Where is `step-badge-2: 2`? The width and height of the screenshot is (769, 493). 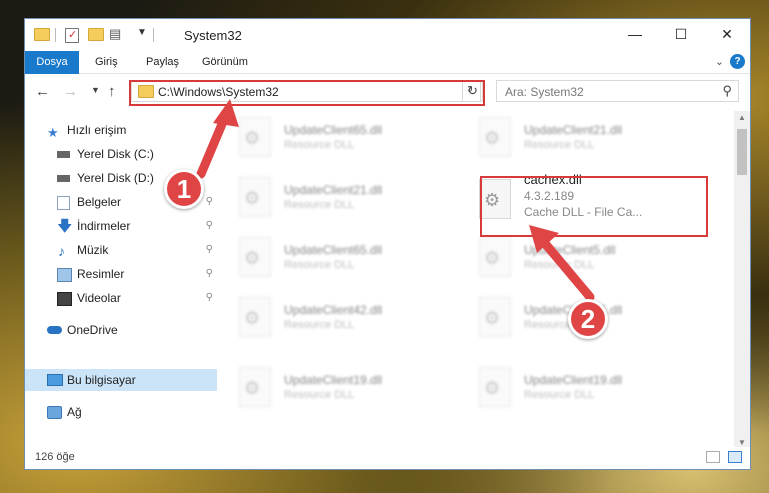
step-badge-2: 2 is located at coordinates (588, 319).